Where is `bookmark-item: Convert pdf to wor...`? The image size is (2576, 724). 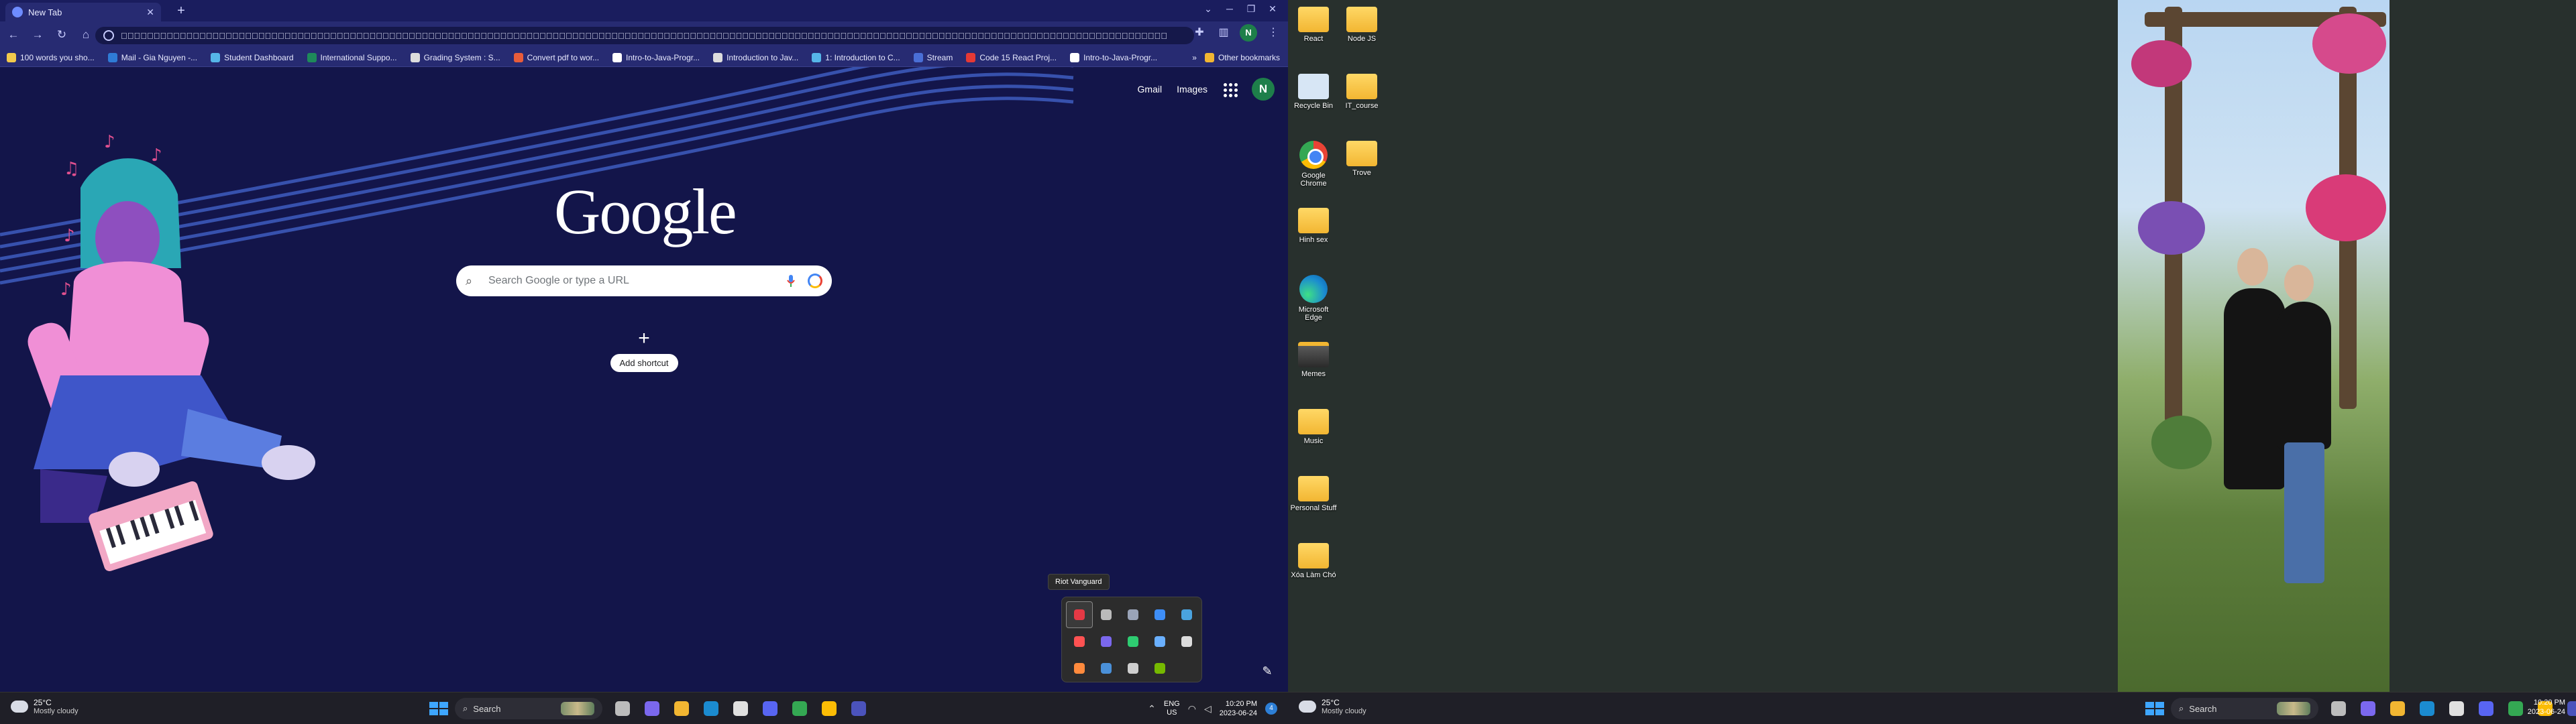
bookmark-item: Convert pdf to wor... is located at coordinates (556, 57).